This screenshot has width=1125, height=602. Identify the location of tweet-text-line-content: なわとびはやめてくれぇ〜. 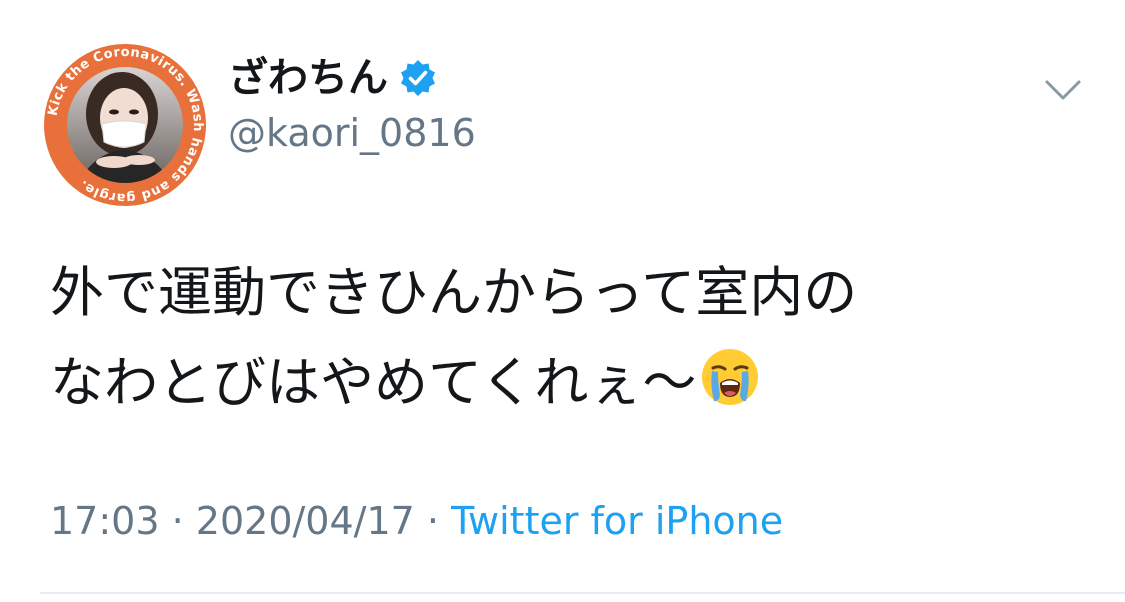
(373, 382).